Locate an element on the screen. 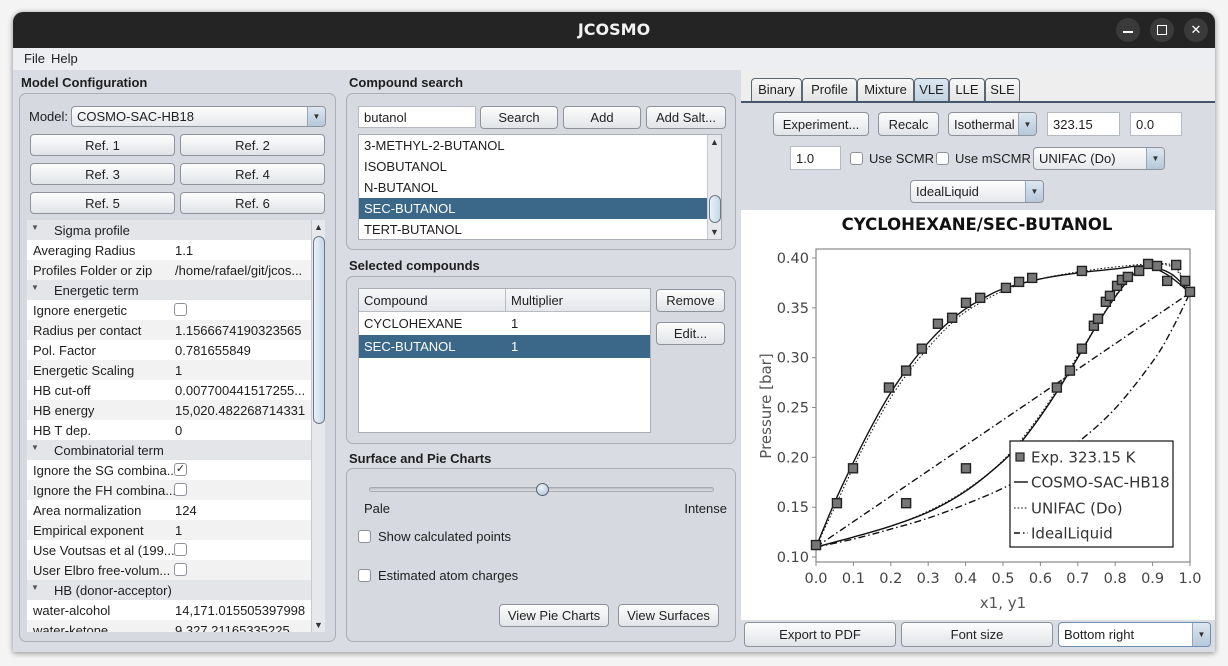 This screenshot has height=666, width=1228. use-mscmr-label: Use mSCMR is located at coordinates (993, 158).